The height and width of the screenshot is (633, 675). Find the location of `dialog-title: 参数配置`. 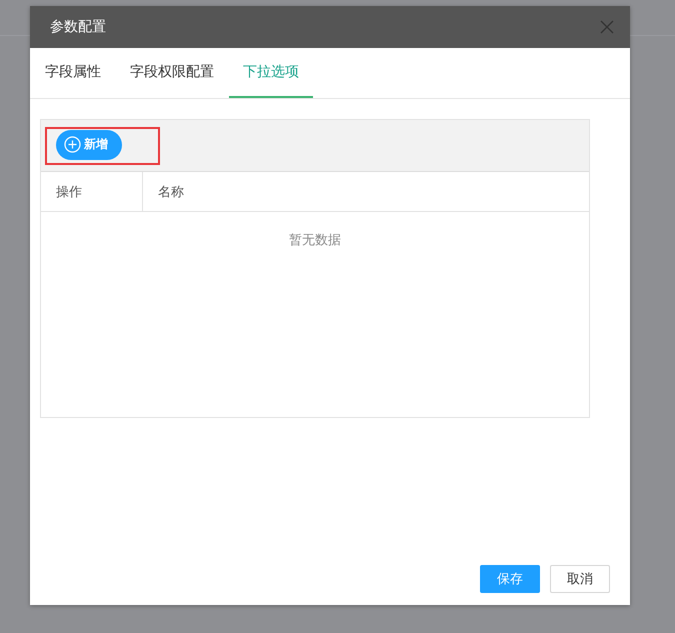

dialog-title: 参数配置 is located at coordinates (78, 27).